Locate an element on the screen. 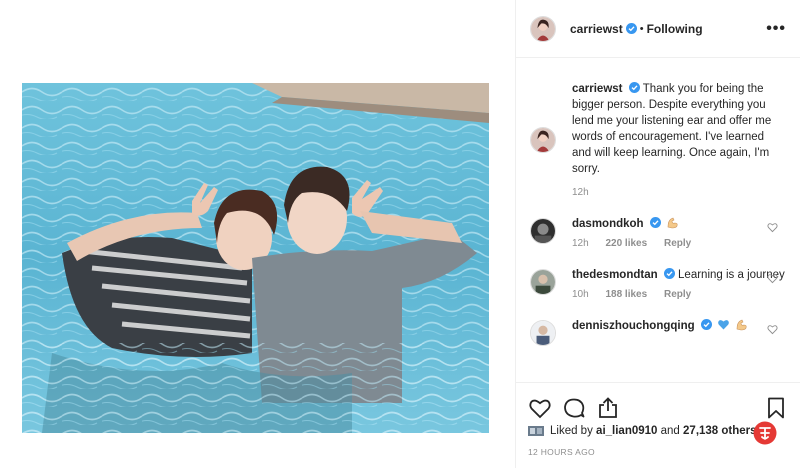 The width and height of the screenshot is (800, 468). comment-text: dasmondkoh is located at coordinates (679, 224).